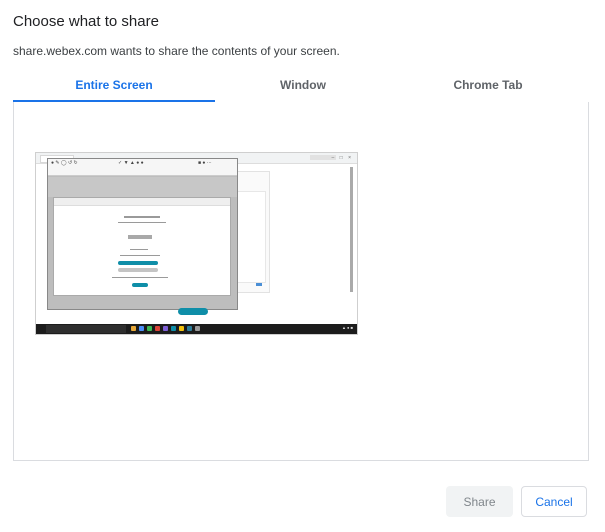 This screenshot has width=605, height=532. I want to click on thumbnail-background-link, so click(259, 284).